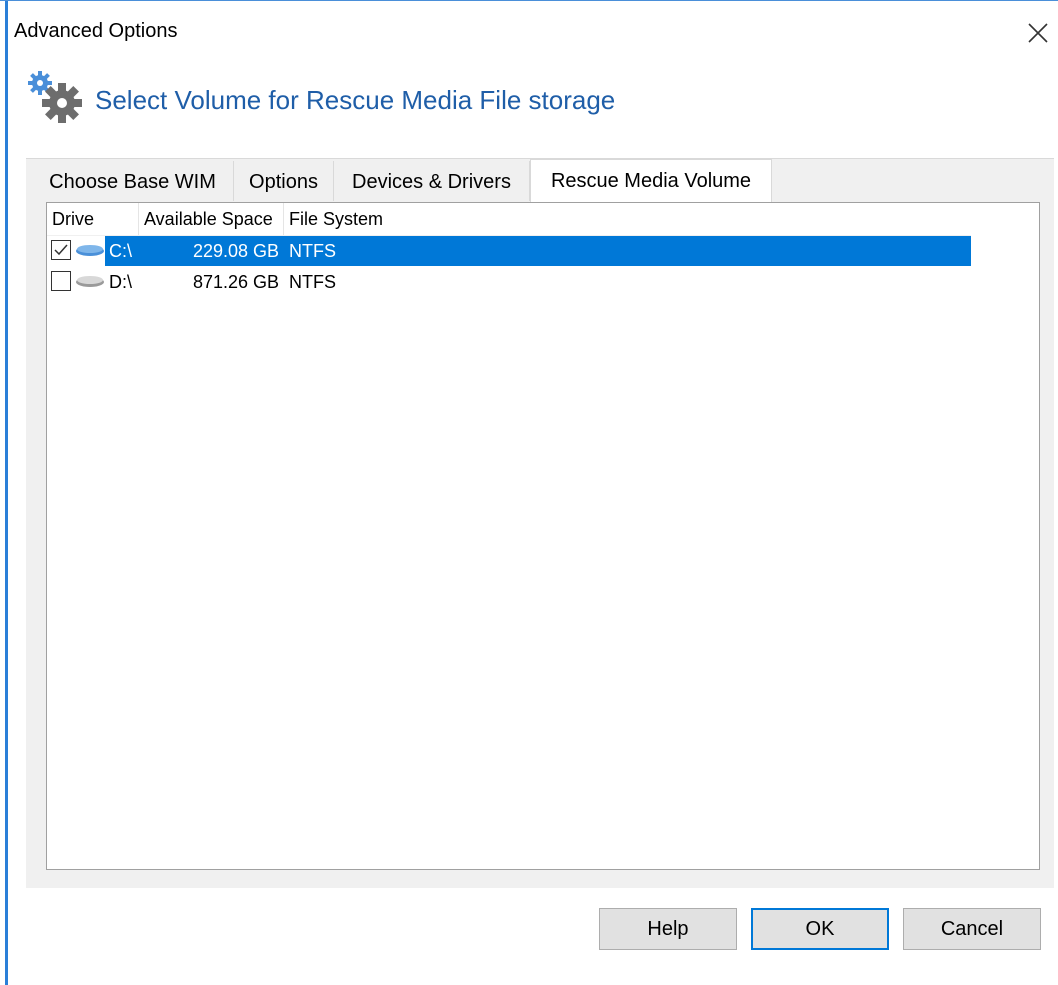 This screenshot has width=1058, height=985. Describe the element at coordinates (627, 219) in the screenshot. I see `column-header-file-system: File System` at that location.